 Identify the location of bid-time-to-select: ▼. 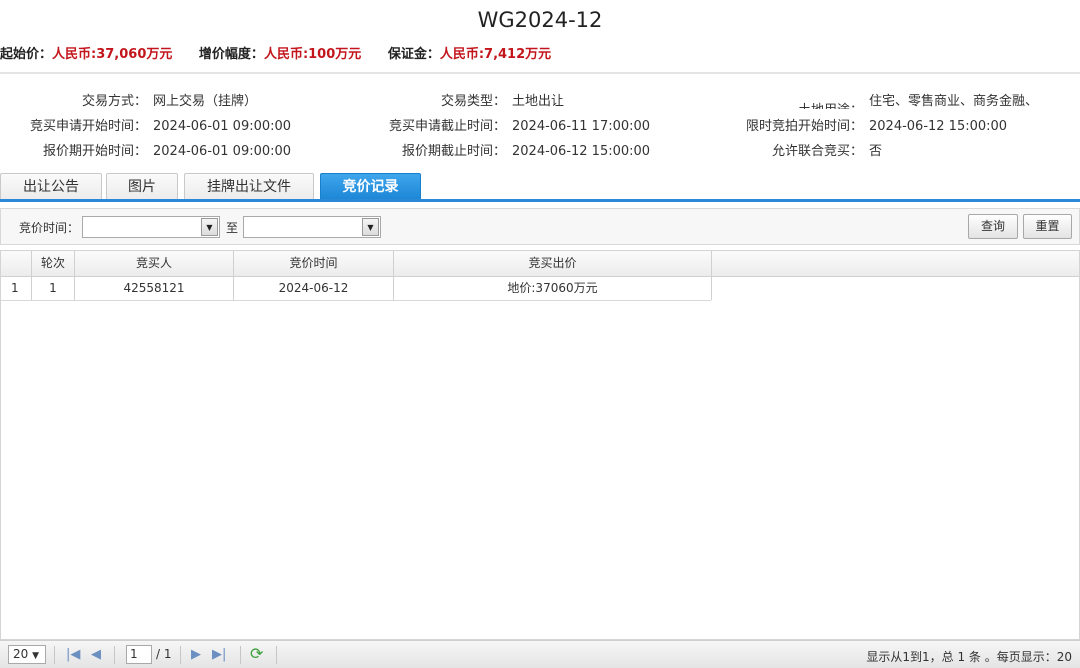
(312, 227).